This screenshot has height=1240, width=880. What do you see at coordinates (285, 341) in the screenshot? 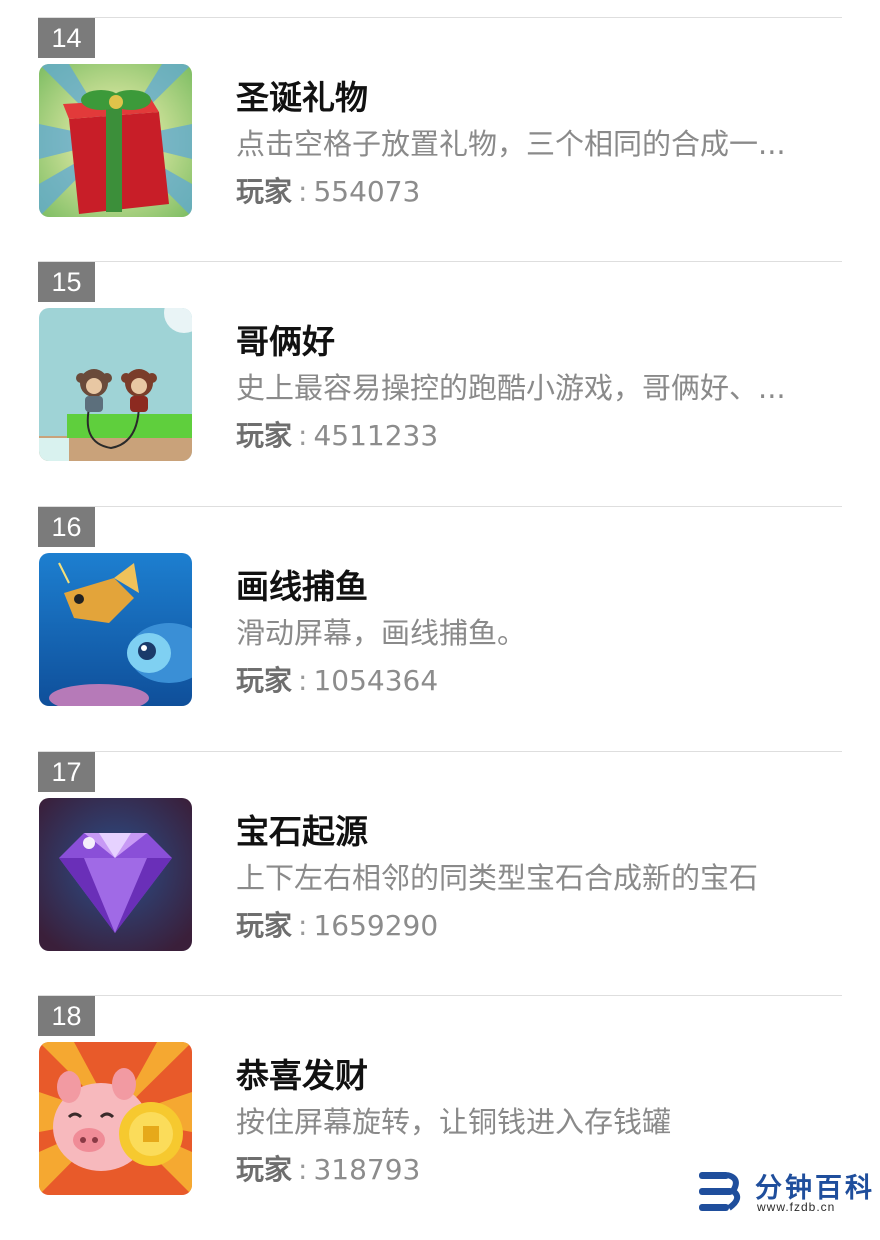
I see `game-title: 哥俩好` at bounding box center [285, 341].